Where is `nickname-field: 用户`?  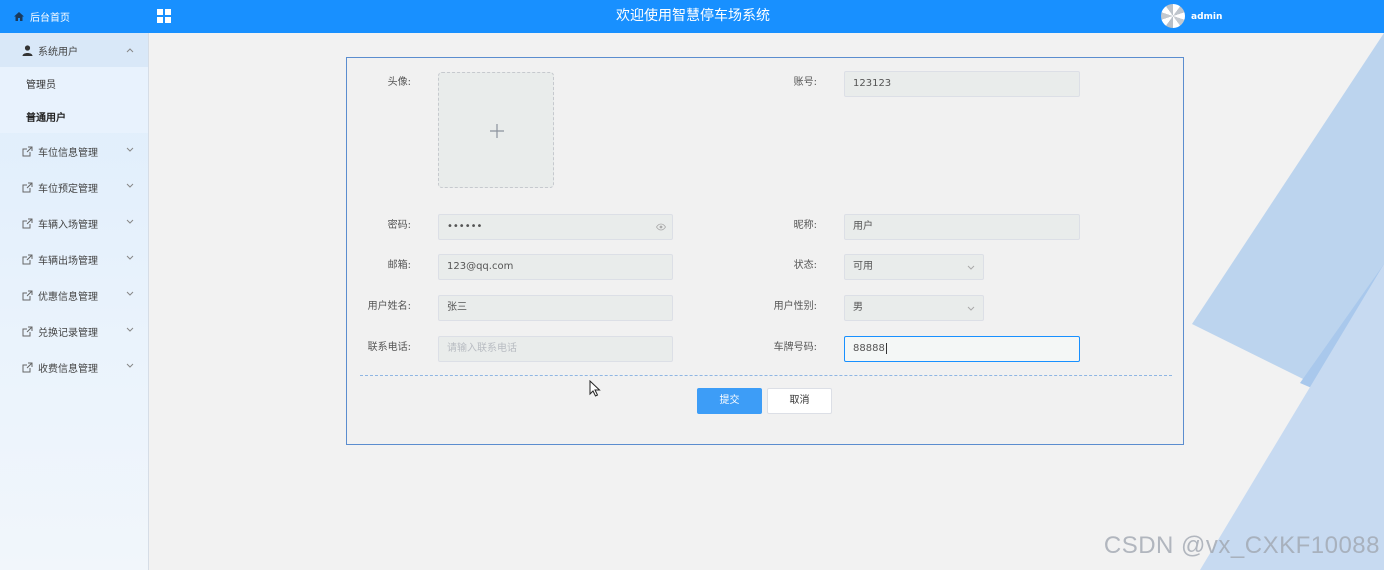 nickname-field: 用户 is located at coordinates (962, 227).